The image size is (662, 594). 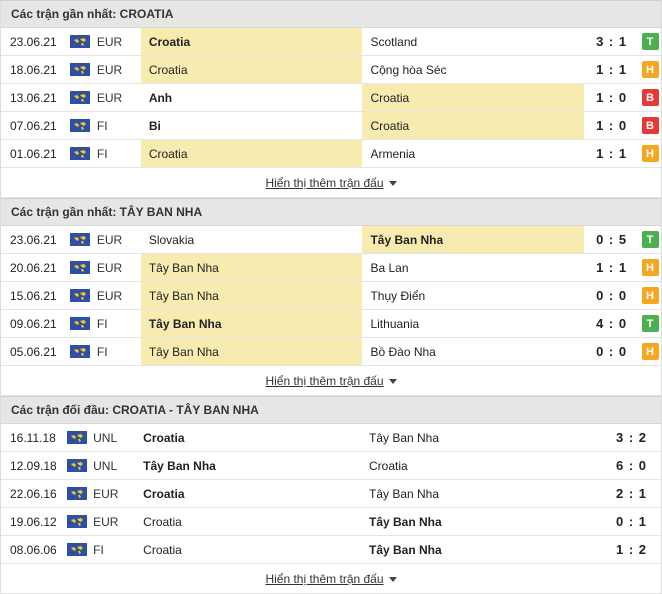 I want to click on away-team: Armenia, so click(x=393, y=153).